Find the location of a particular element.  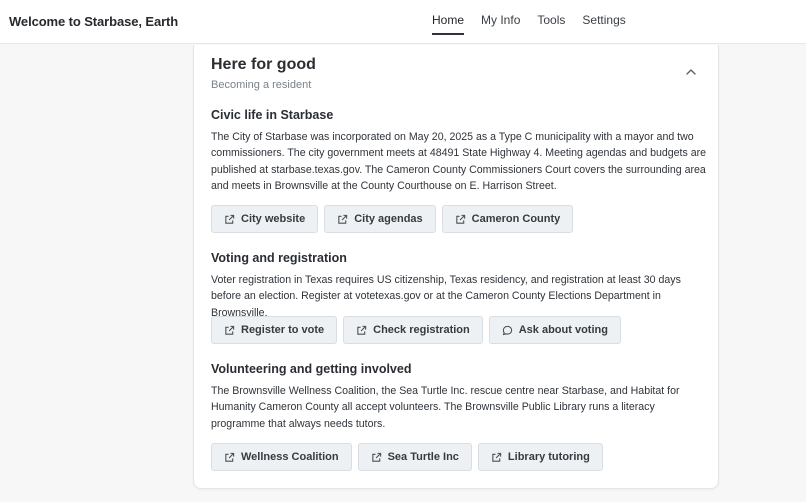

cameron-county-button: Cameron County is located at coordinates (507, 219).